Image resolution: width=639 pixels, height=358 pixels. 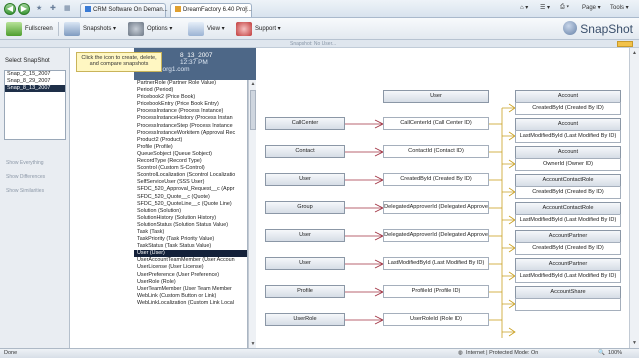 I want to click on list-item: QueueSobject (Queue Sobject), so click(x=190, y=154).